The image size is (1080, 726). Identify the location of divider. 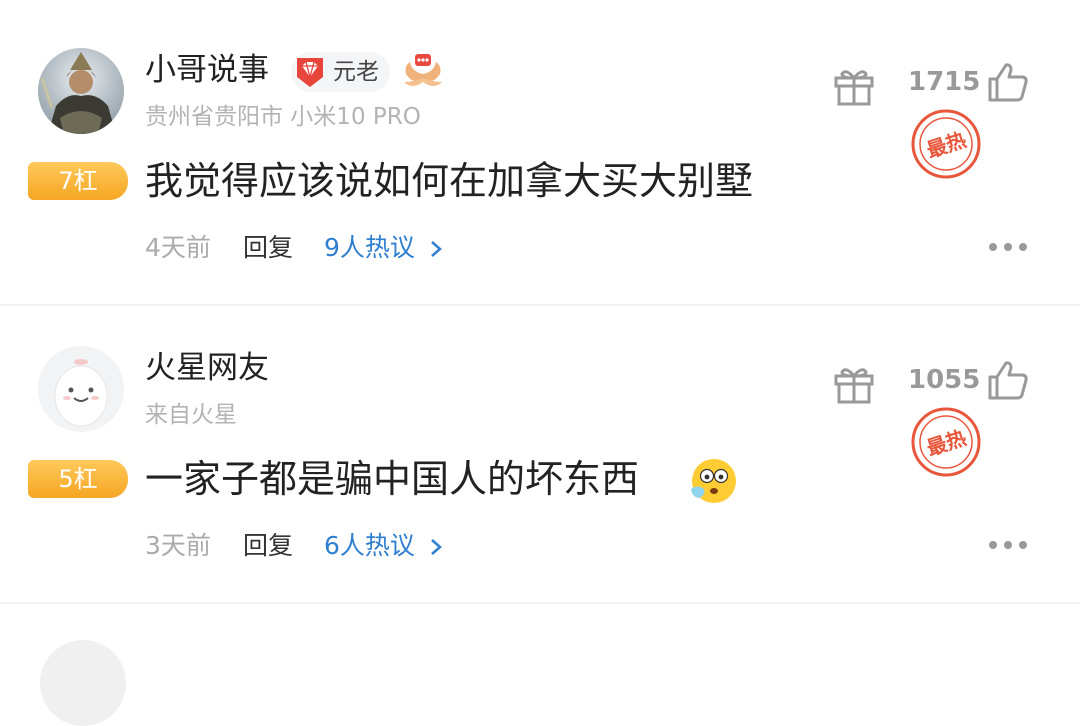
(540, 603).